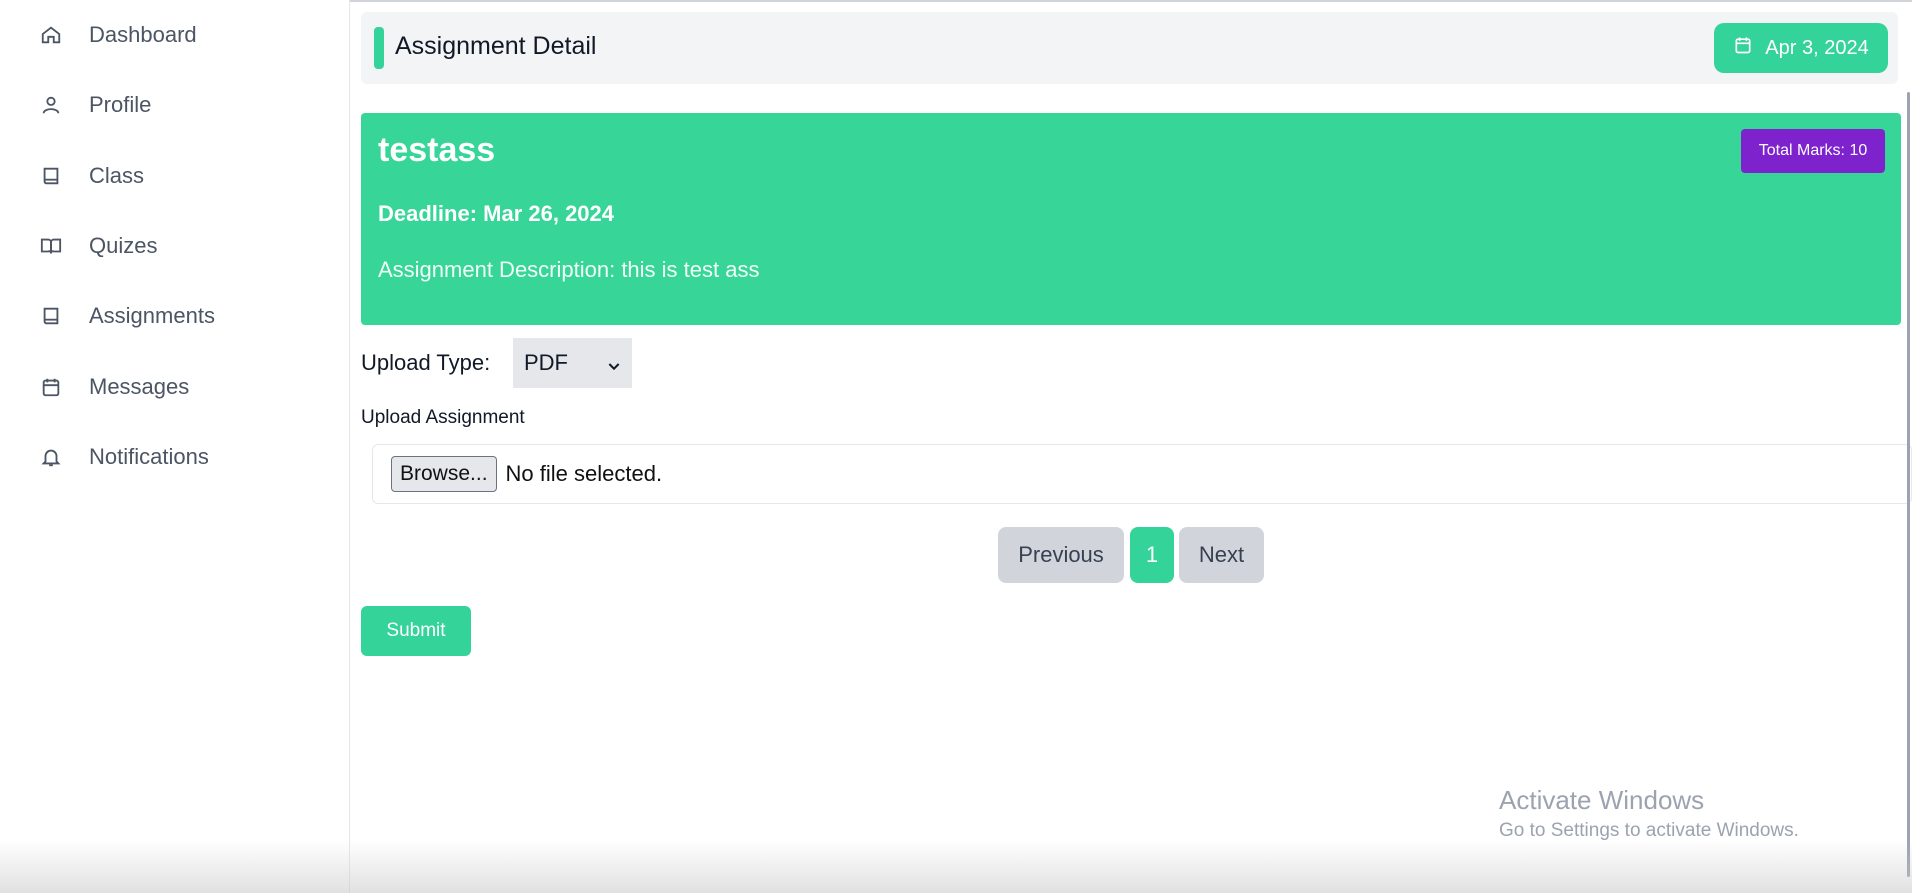 The image size is (1912, 893). I want to click on sidebar-item-label: Assignments, so click(152, 315).